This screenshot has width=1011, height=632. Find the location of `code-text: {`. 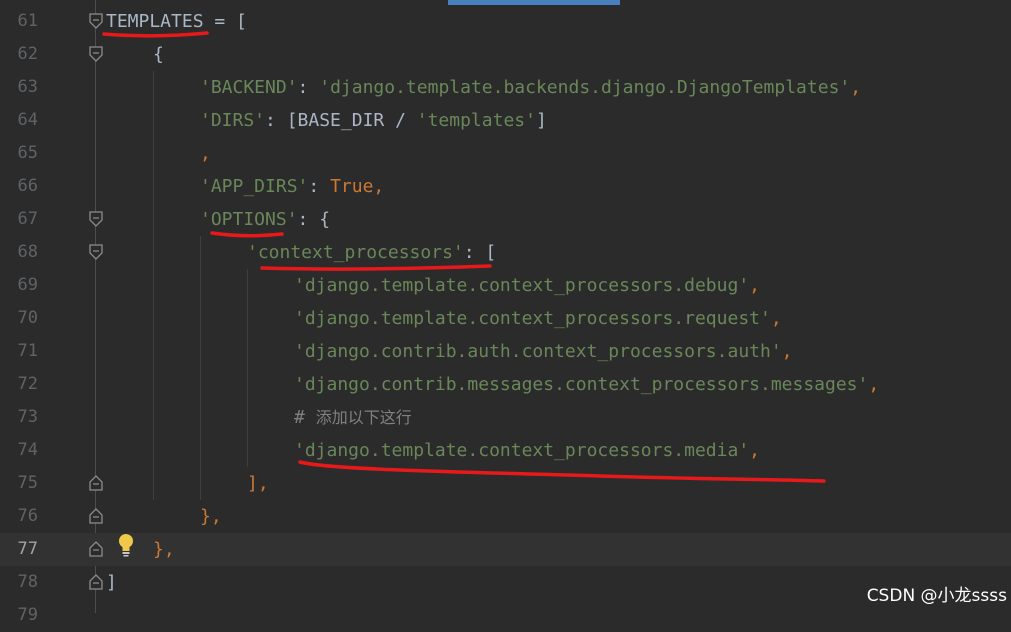

code-text: { is located at coordinates (158, 54).